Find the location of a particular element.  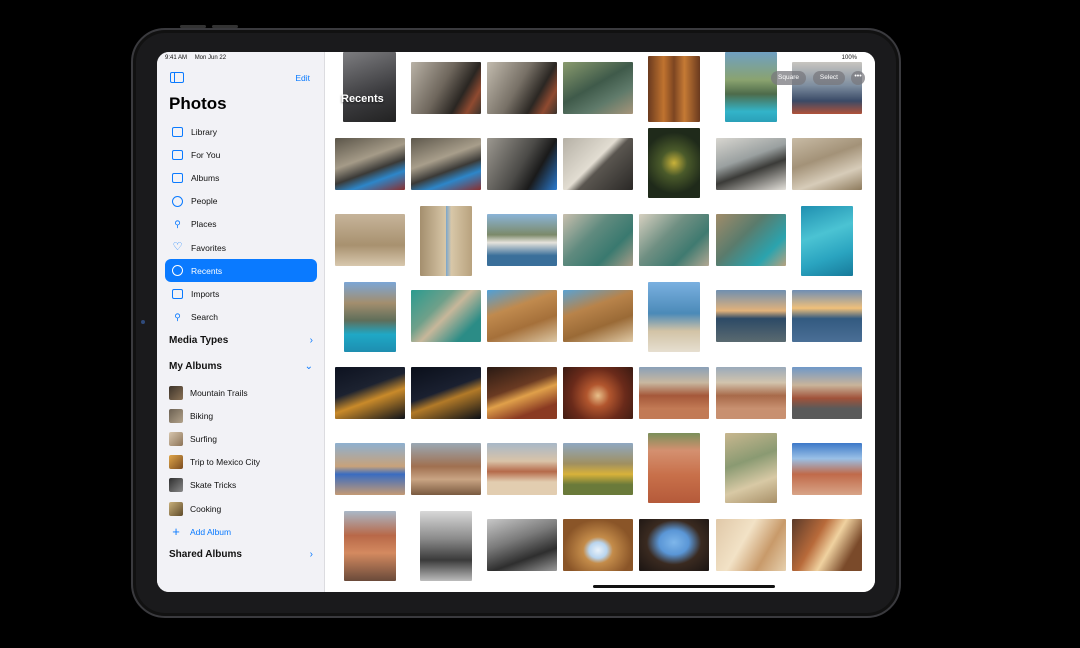

sidebar-item-imports: Imports is located at coordinates (241, 293).